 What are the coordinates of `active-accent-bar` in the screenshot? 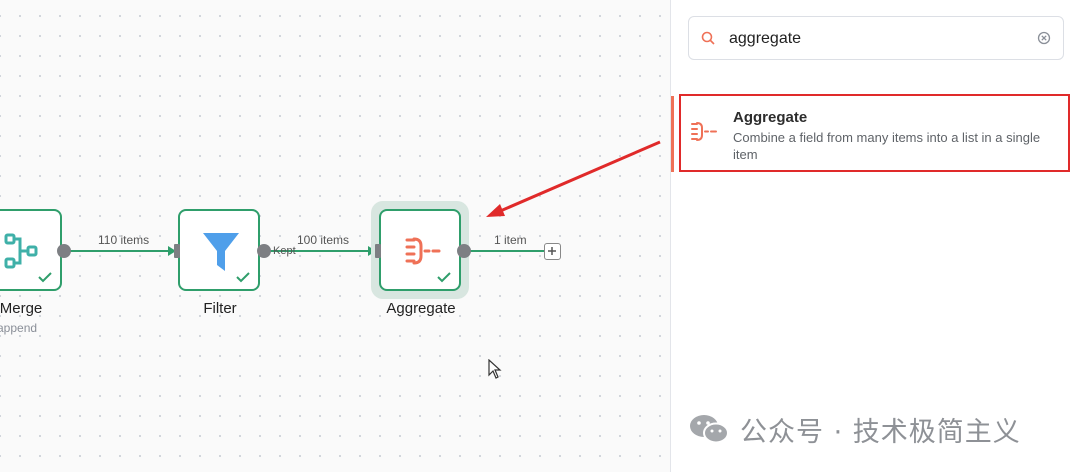 It's located at (672, 134).